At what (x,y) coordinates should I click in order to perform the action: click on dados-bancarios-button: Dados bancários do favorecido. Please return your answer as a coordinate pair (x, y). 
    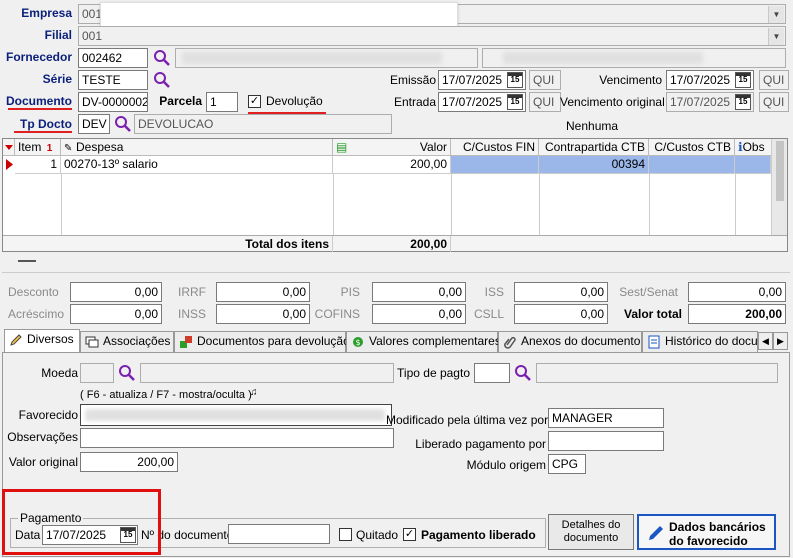
    Looking at the image, I should click on (706, 532).